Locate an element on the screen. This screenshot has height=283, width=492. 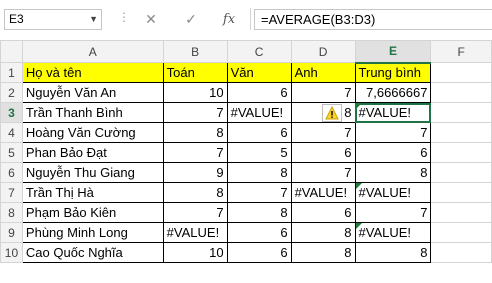
cancel-button: ✕ is located at coordinates (151, 19).